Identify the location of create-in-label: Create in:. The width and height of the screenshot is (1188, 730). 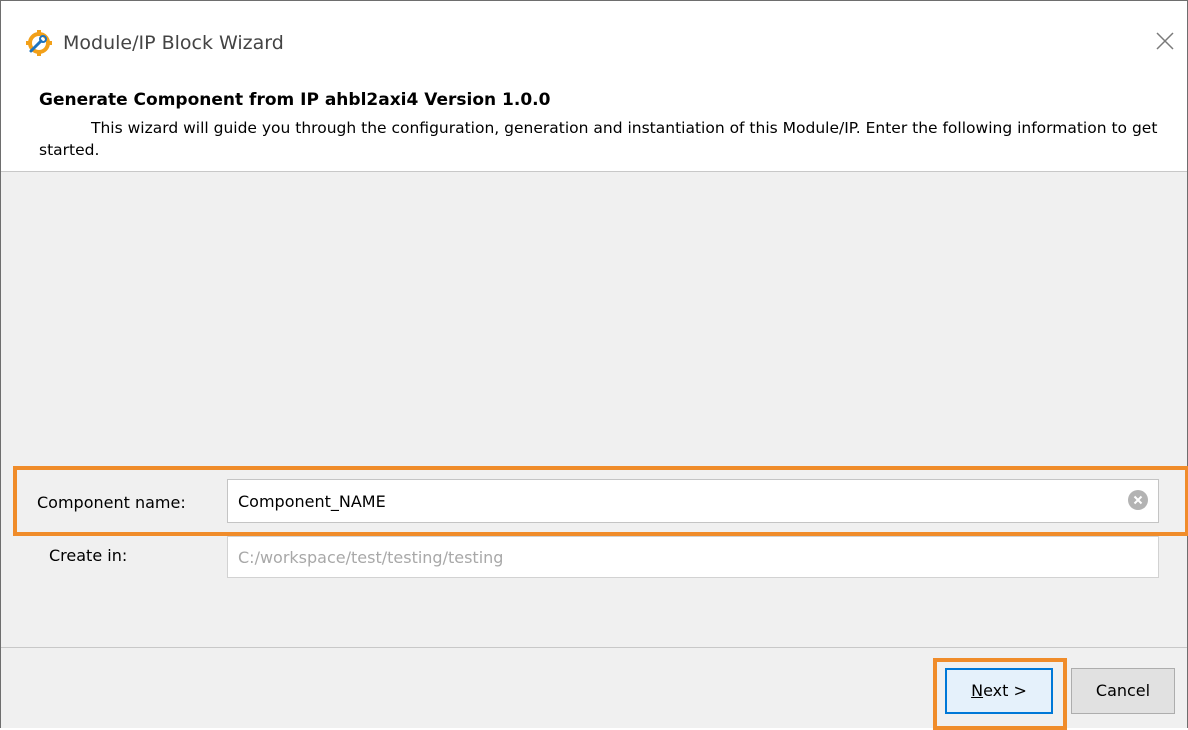
(88, 555).